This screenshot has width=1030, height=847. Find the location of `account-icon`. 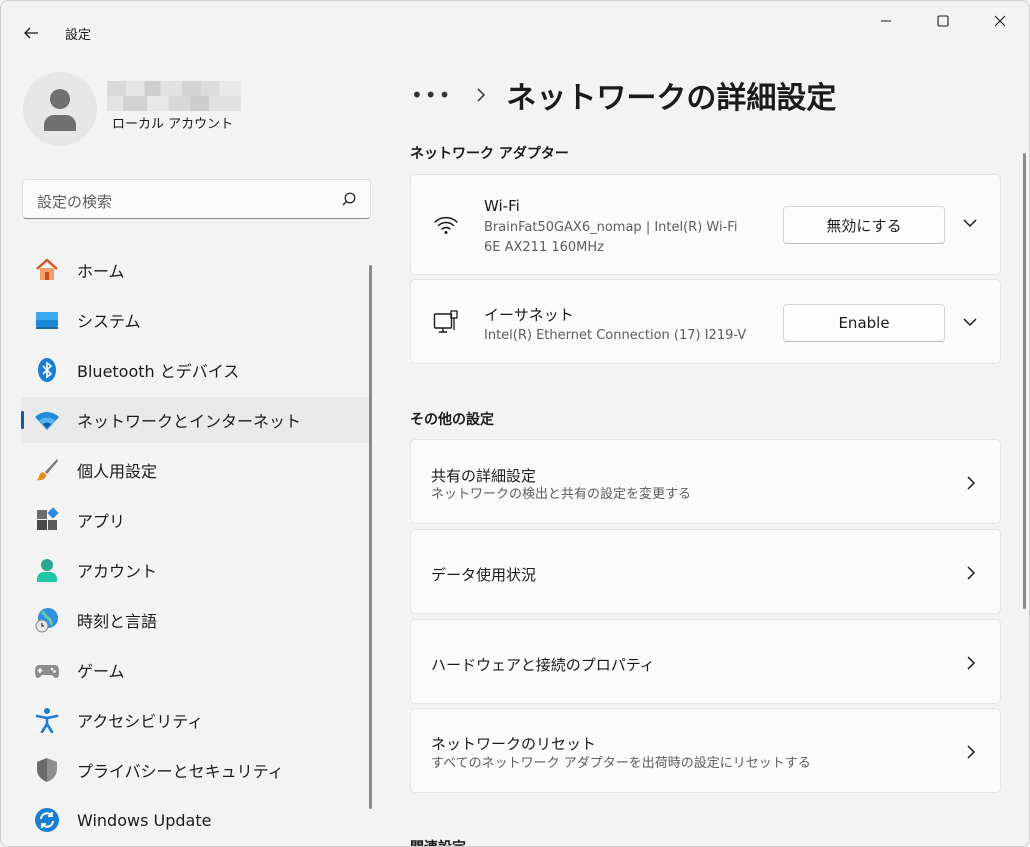

account-icon is located at coordinates (47, 570).